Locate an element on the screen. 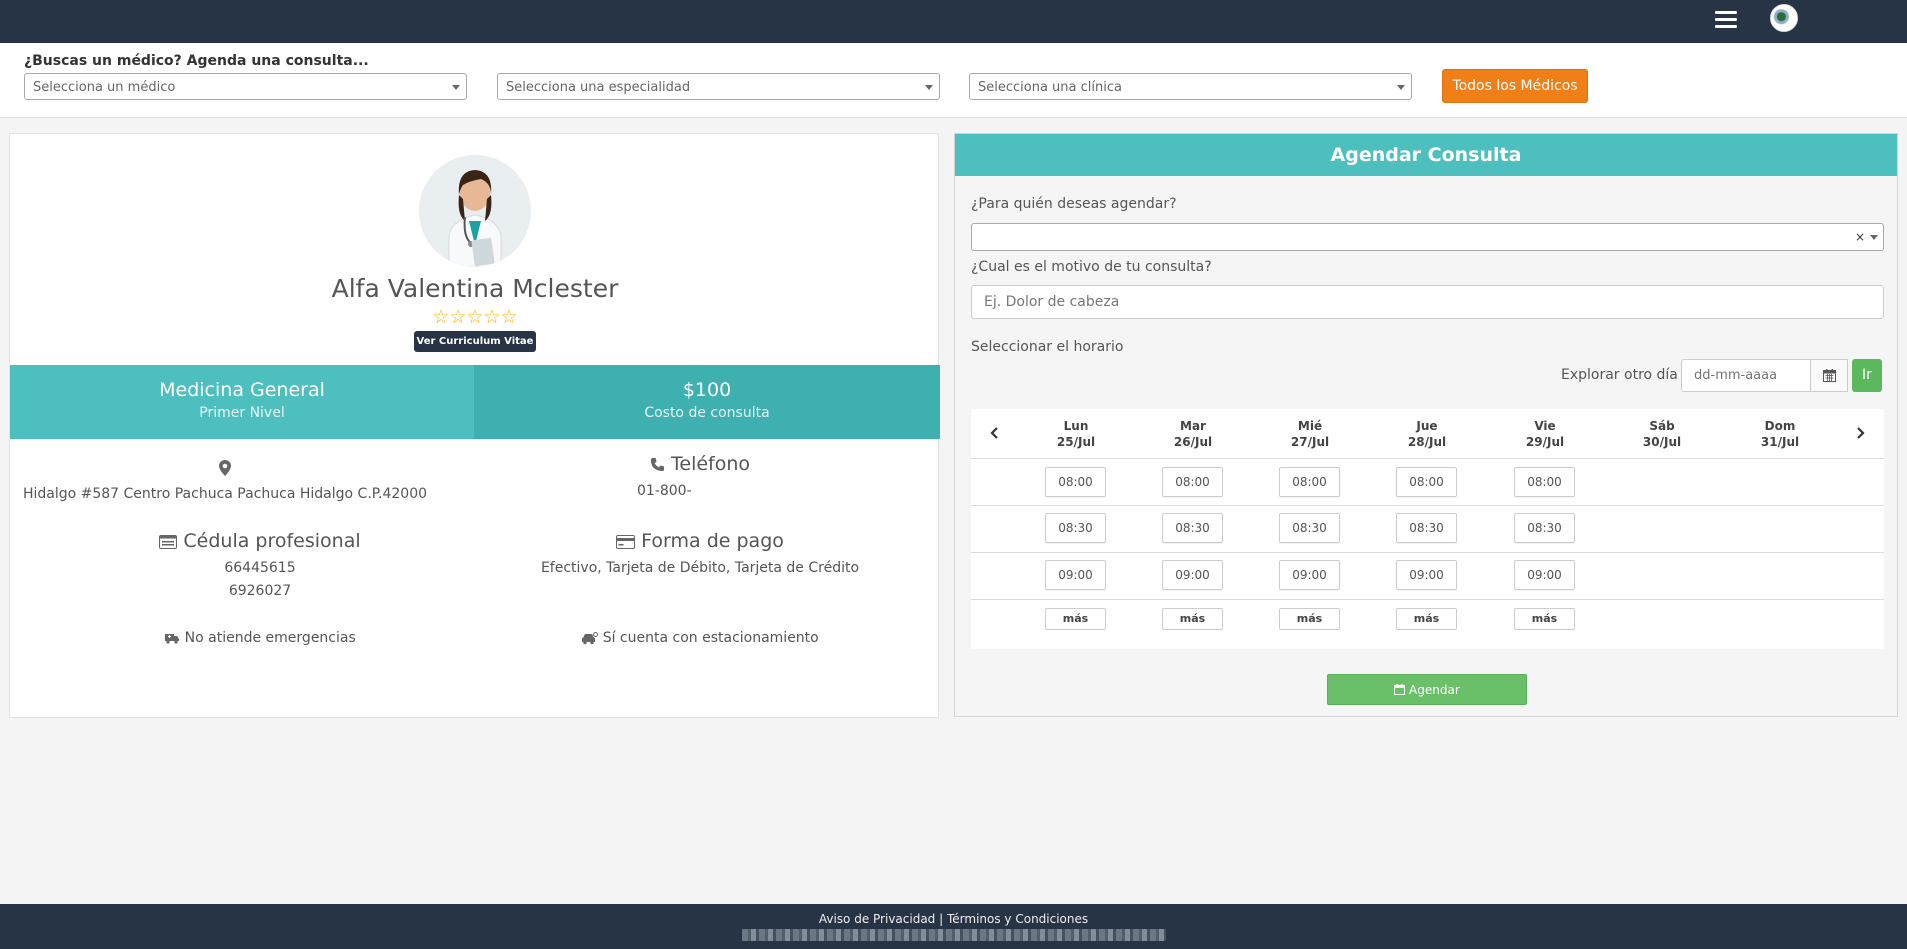 The width and height of the screenshot is (1907, 949). go-button: Ir is located at coordinates (1867, 375).